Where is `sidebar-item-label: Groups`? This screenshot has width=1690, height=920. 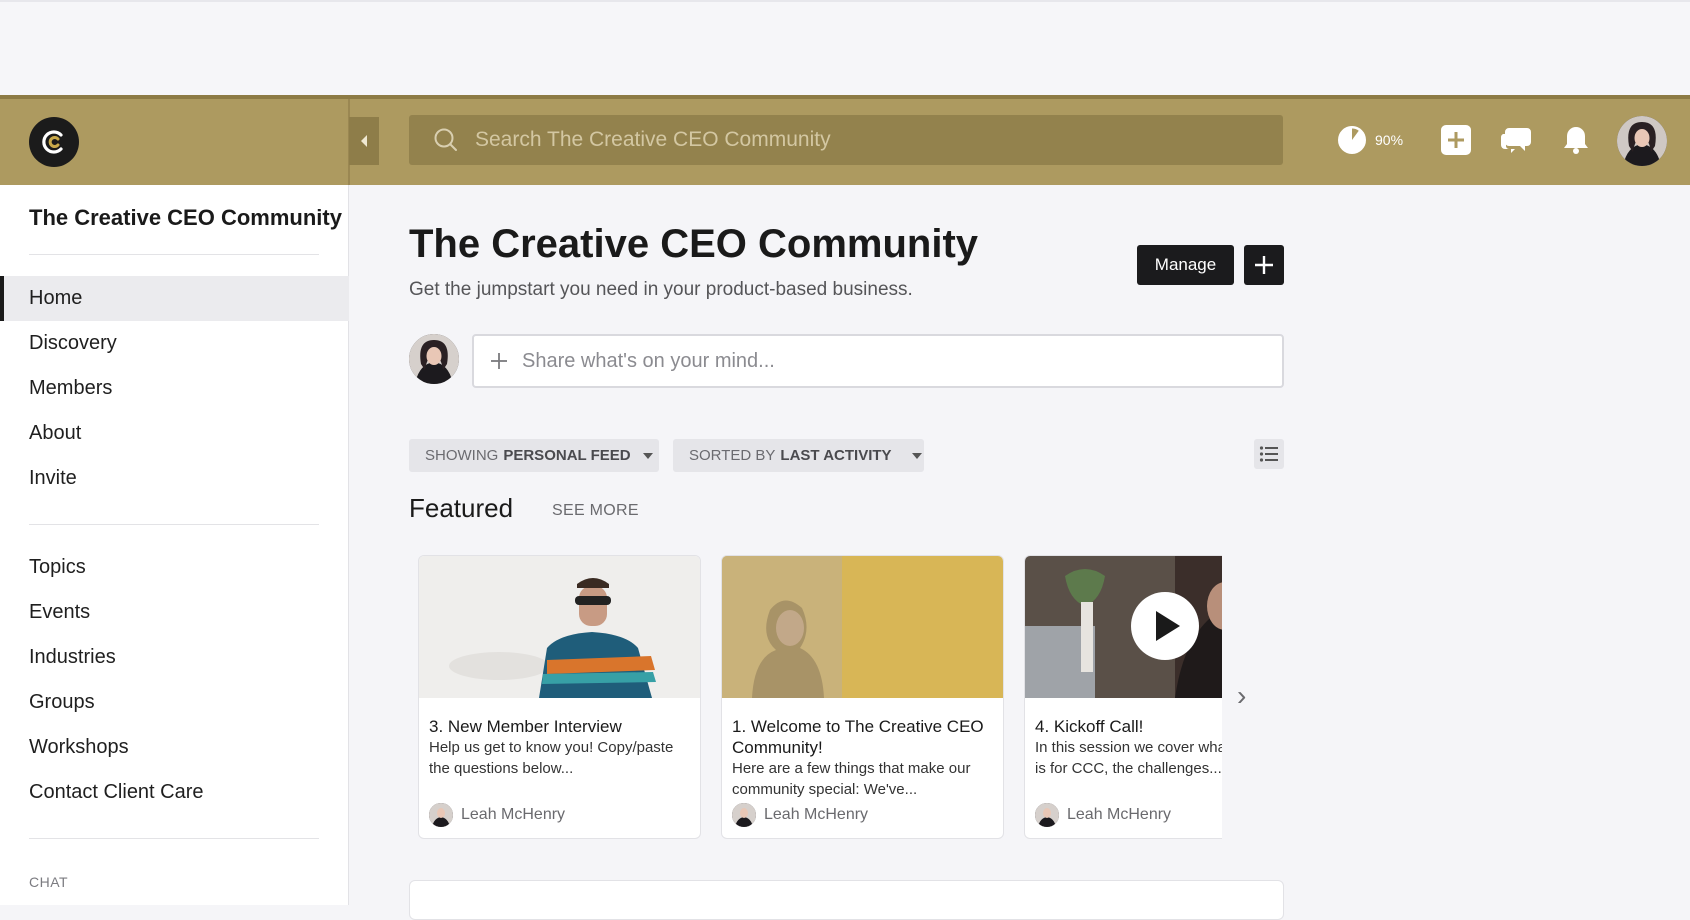 sidebar-item-label: Groups is located at coordinates (62, 702).